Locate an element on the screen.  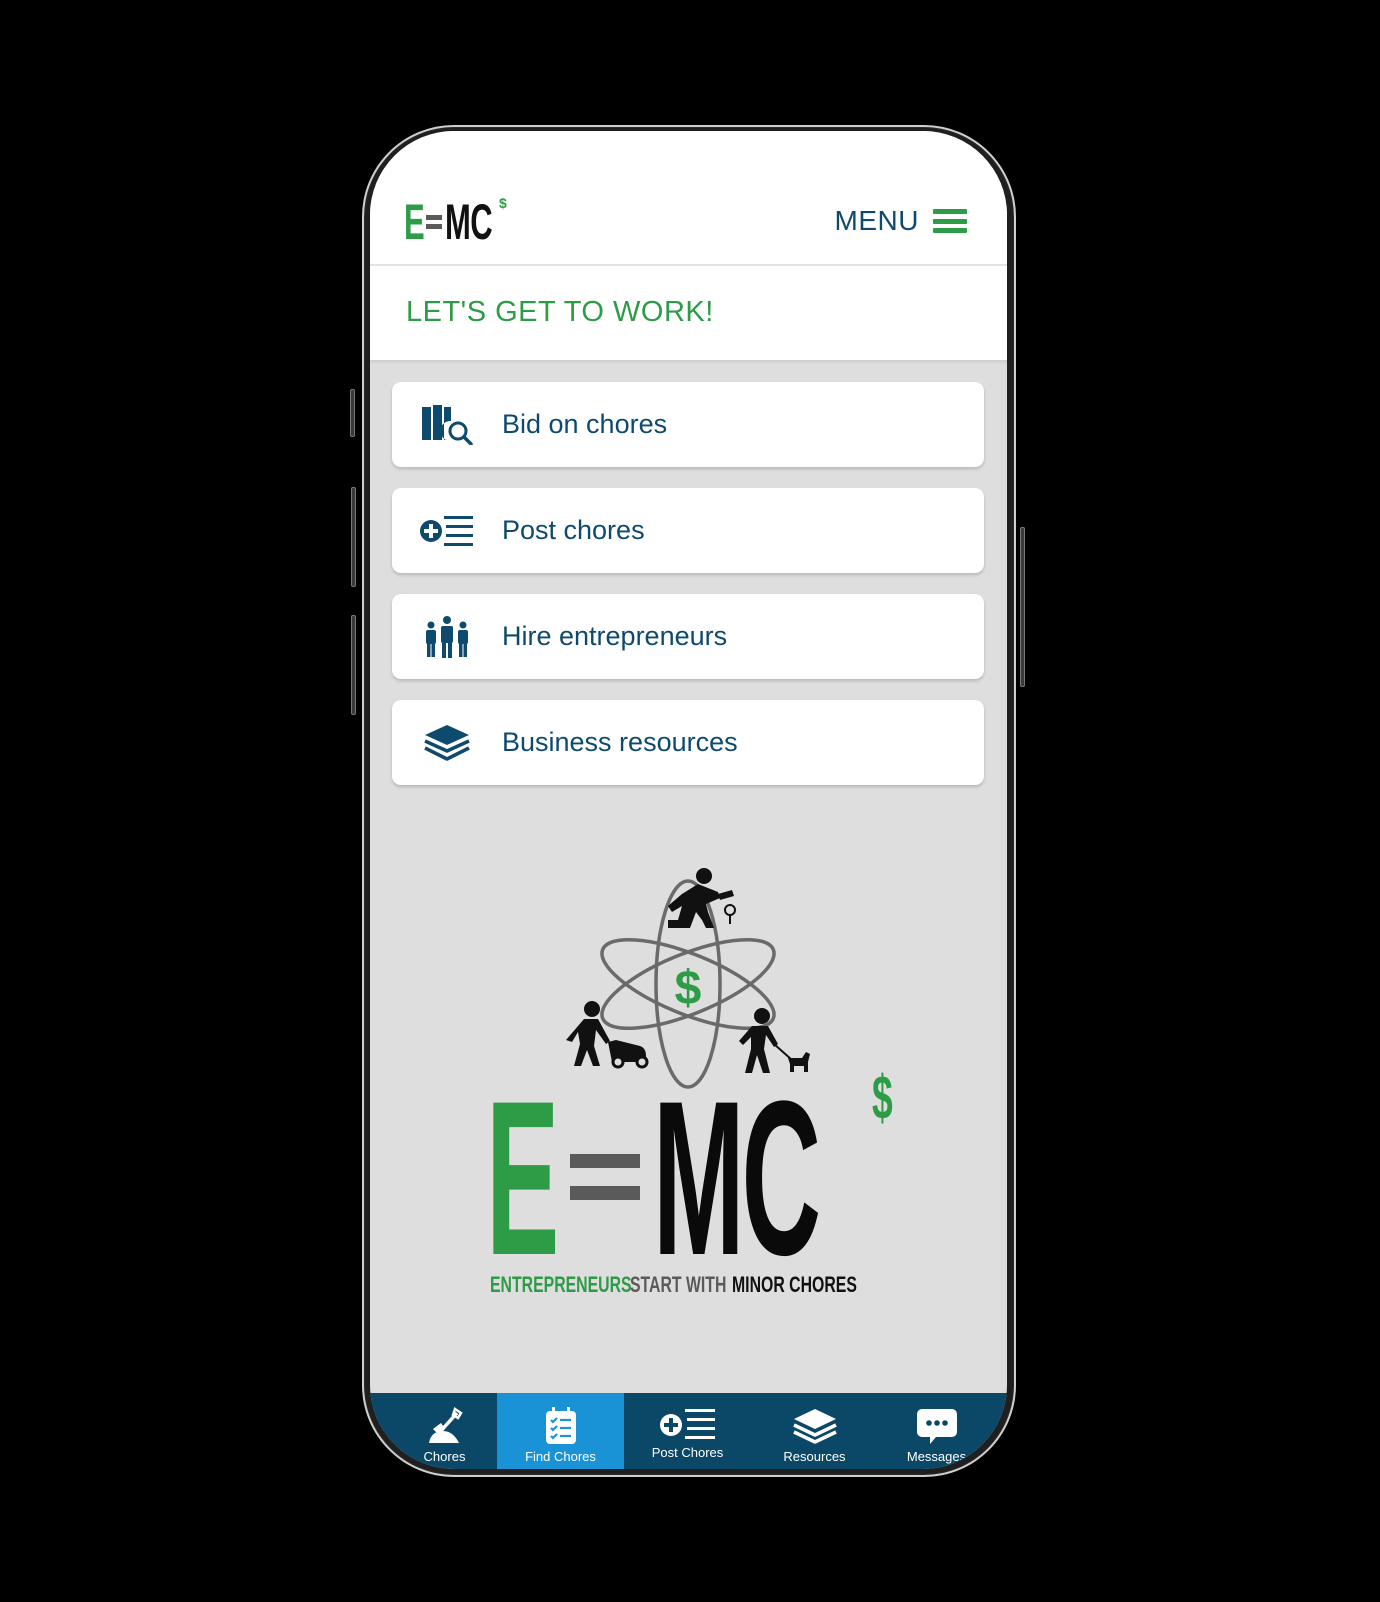
nav-item-resources: Resources is located at coordinates (814, 1431).